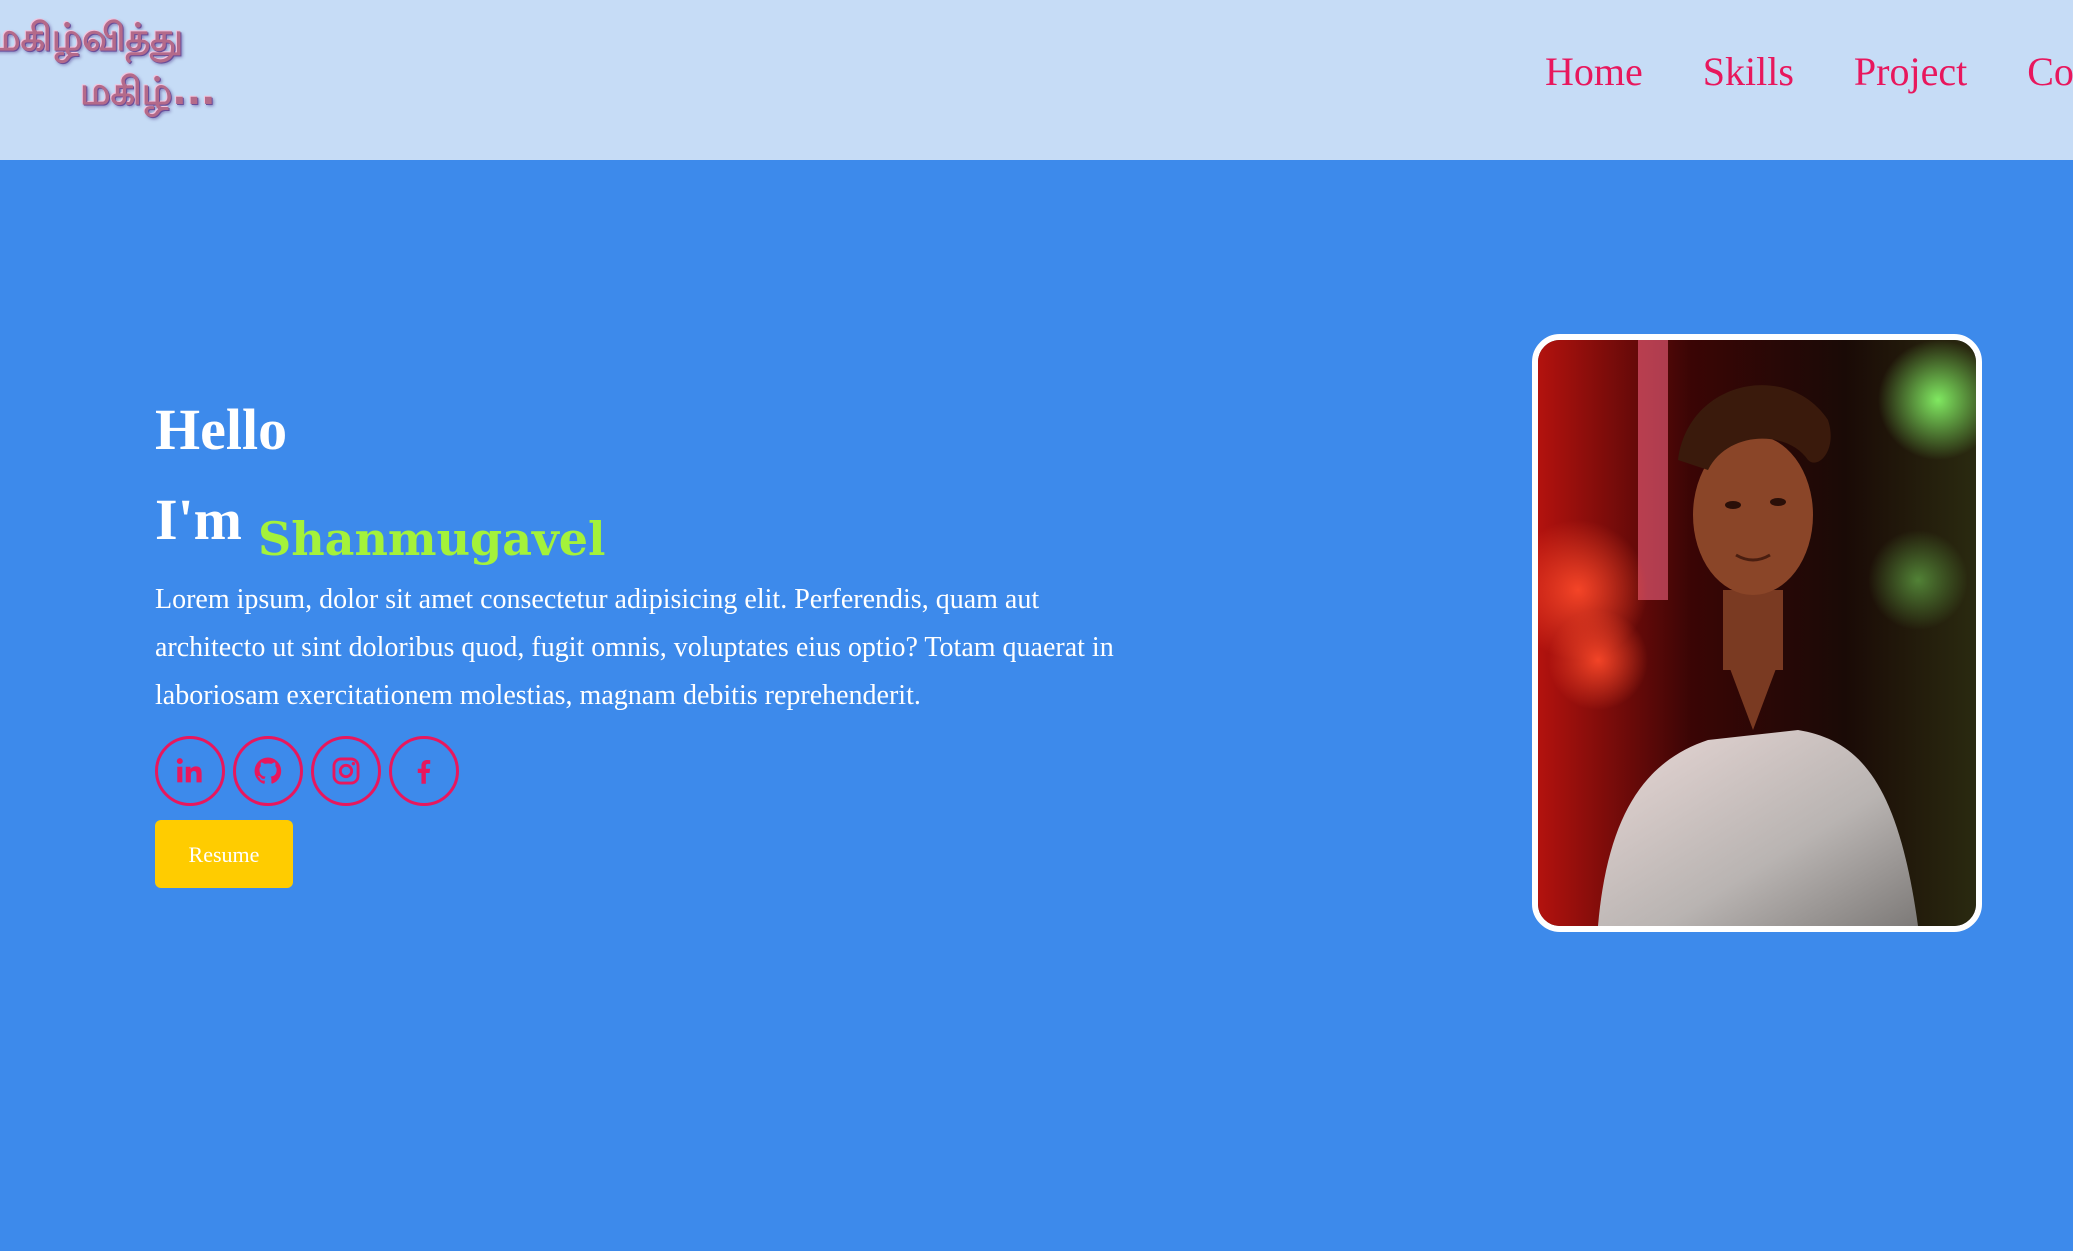 Image resolution: width=2073 pixels, height=1251 pixels. What do you see at coordinates (635, 521) in the screenshot?
I see `hero-intro: I'm Shanmugavel` at bounding box center [635, 521].